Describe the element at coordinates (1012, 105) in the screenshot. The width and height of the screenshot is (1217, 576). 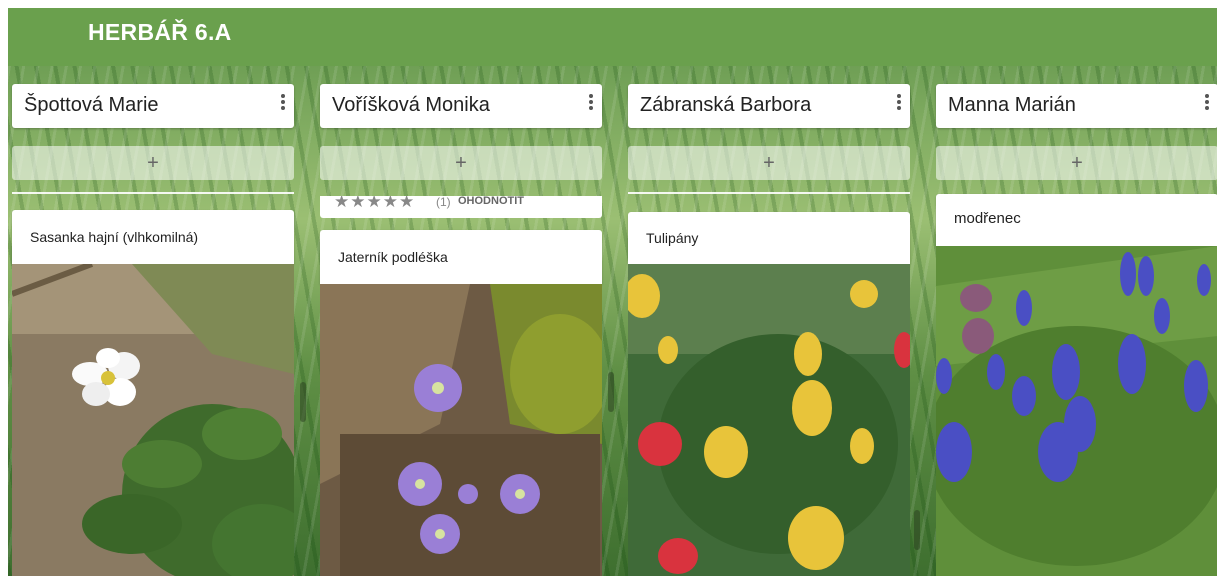
I see `column-title: Manna Marián` at that location.